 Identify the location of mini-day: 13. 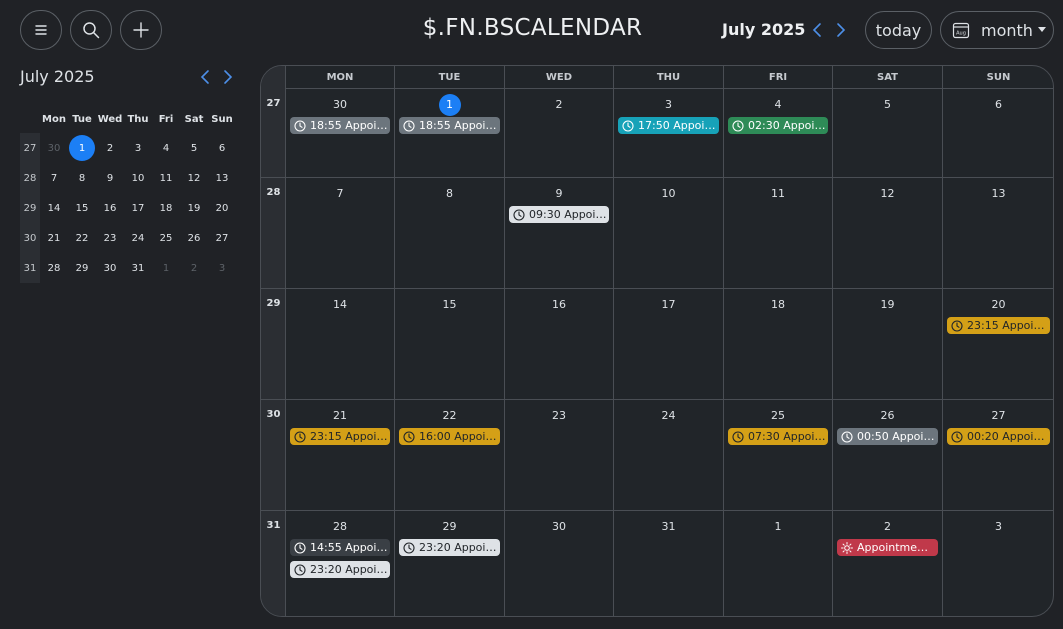
(222, 178).